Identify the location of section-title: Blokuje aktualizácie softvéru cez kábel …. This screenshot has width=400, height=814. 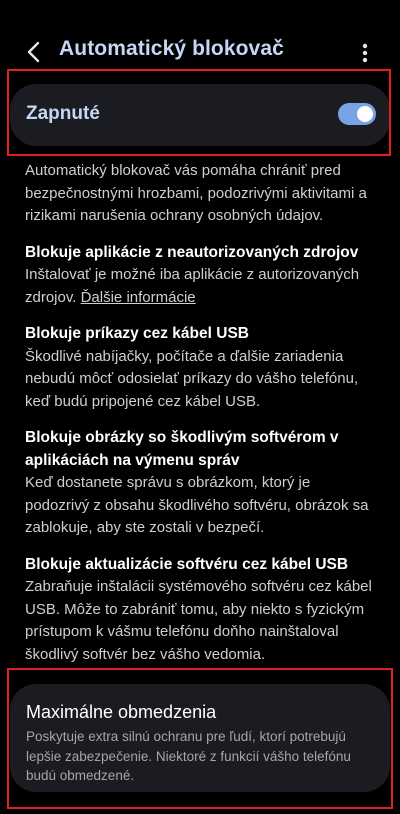
(187, 564).